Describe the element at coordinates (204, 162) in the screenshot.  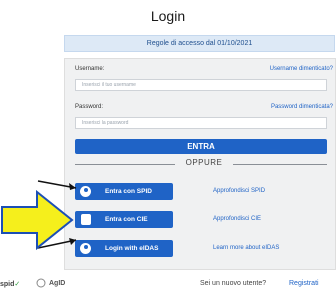
I see `oppure-separator: OPPURE` at that location.